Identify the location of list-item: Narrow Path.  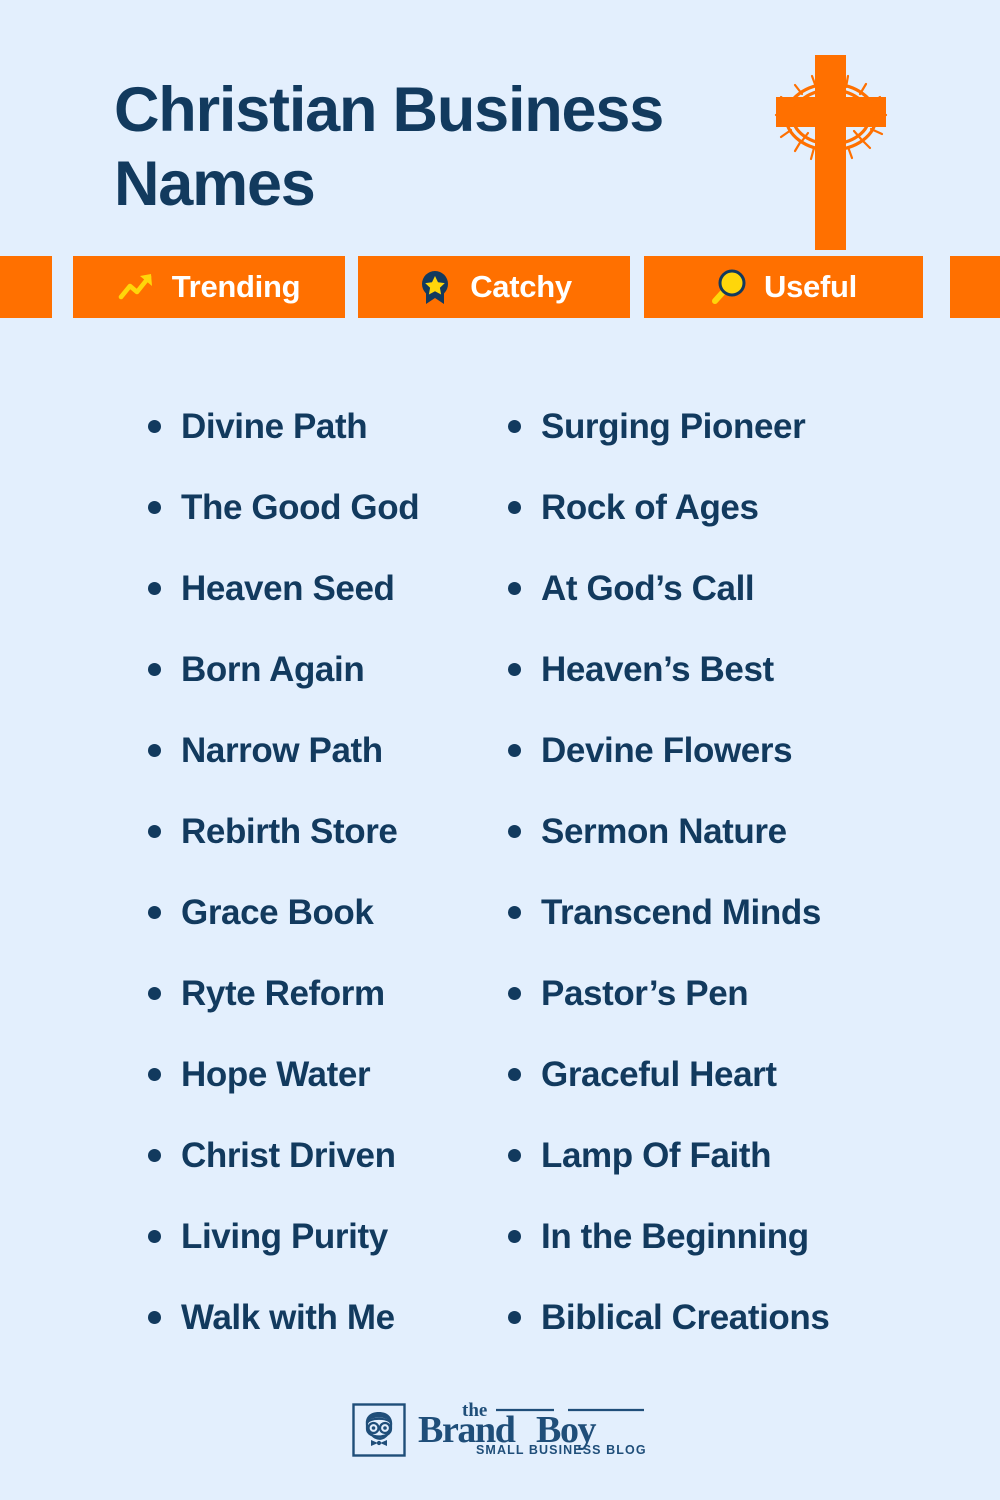
(283, 750).